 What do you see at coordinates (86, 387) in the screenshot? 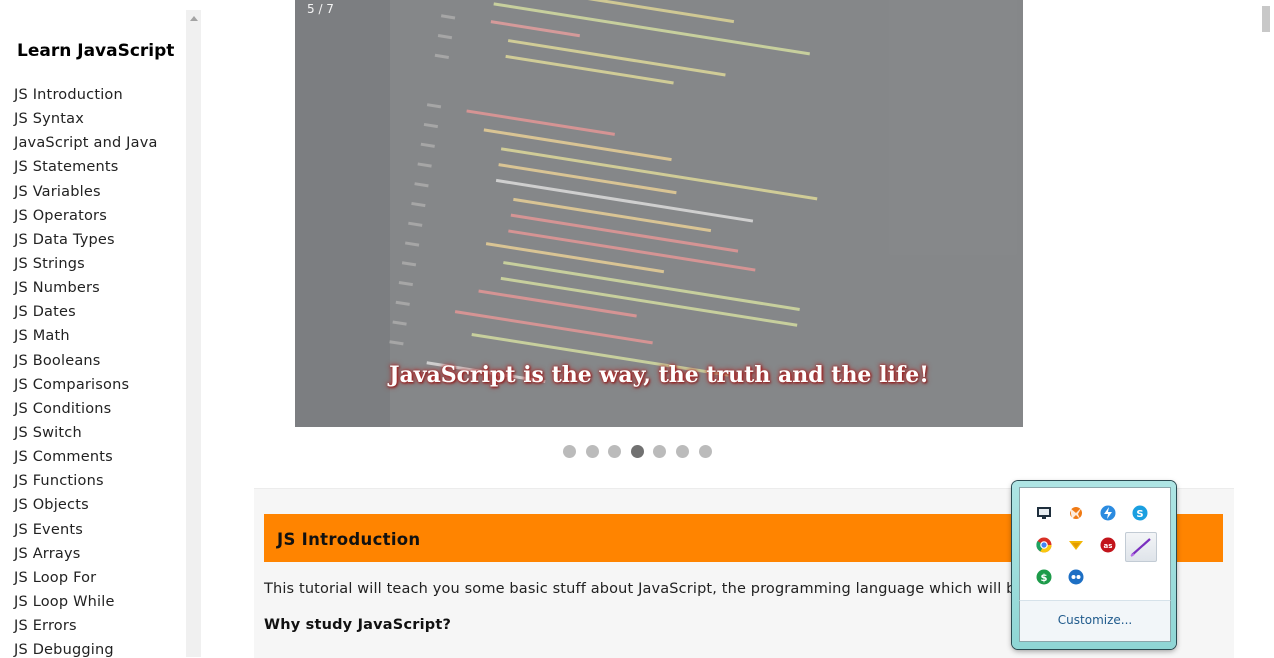
I see `sidebar-item-js-comparisons: JS Comparisons` at bounding box center [86, 387].